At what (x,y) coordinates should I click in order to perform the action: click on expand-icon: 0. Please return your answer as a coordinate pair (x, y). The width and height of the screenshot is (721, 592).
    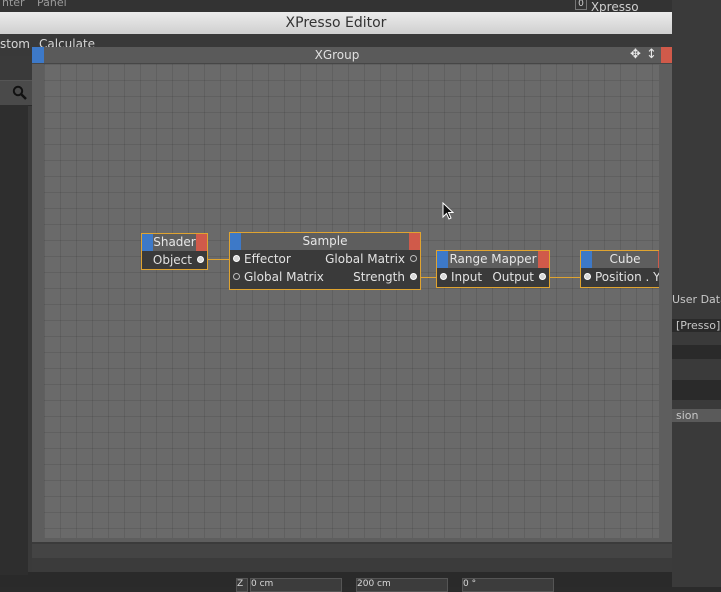
    Looking at the image, I should click on (581, 5).